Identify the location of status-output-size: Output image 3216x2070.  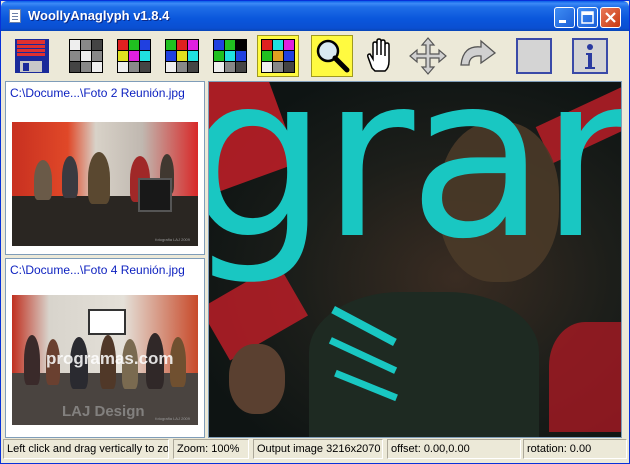
(318, 449).